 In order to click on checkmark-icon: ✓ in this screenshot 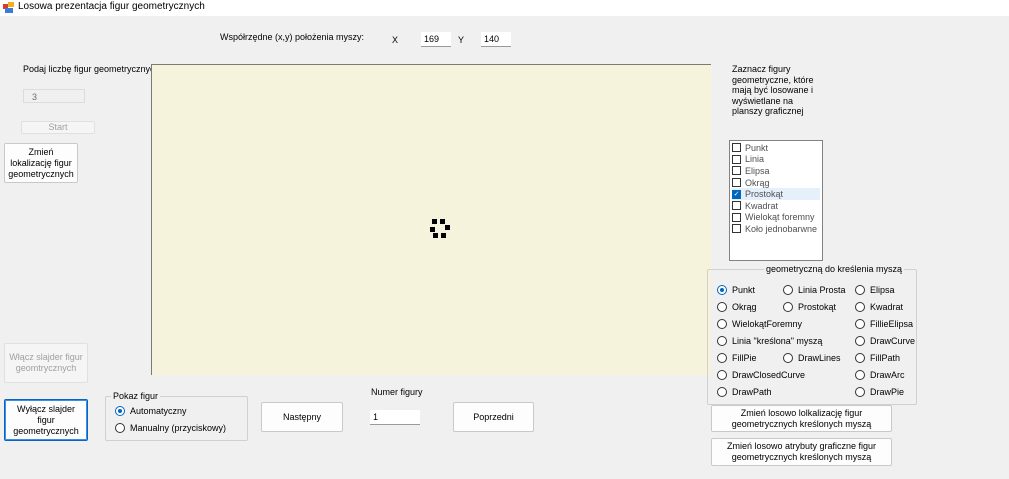, I will do `click(736, 194)`.